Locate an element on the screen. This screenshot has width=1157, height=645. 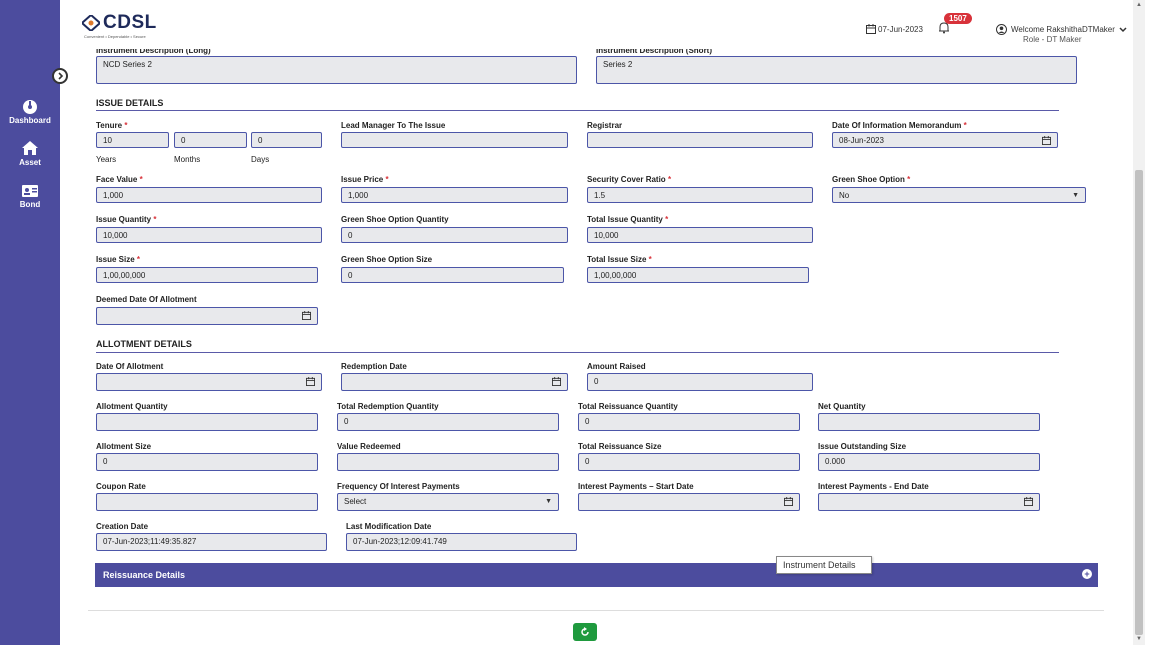
sidebar: Dashboard Asset Bond is located at coordinates (30, 322).